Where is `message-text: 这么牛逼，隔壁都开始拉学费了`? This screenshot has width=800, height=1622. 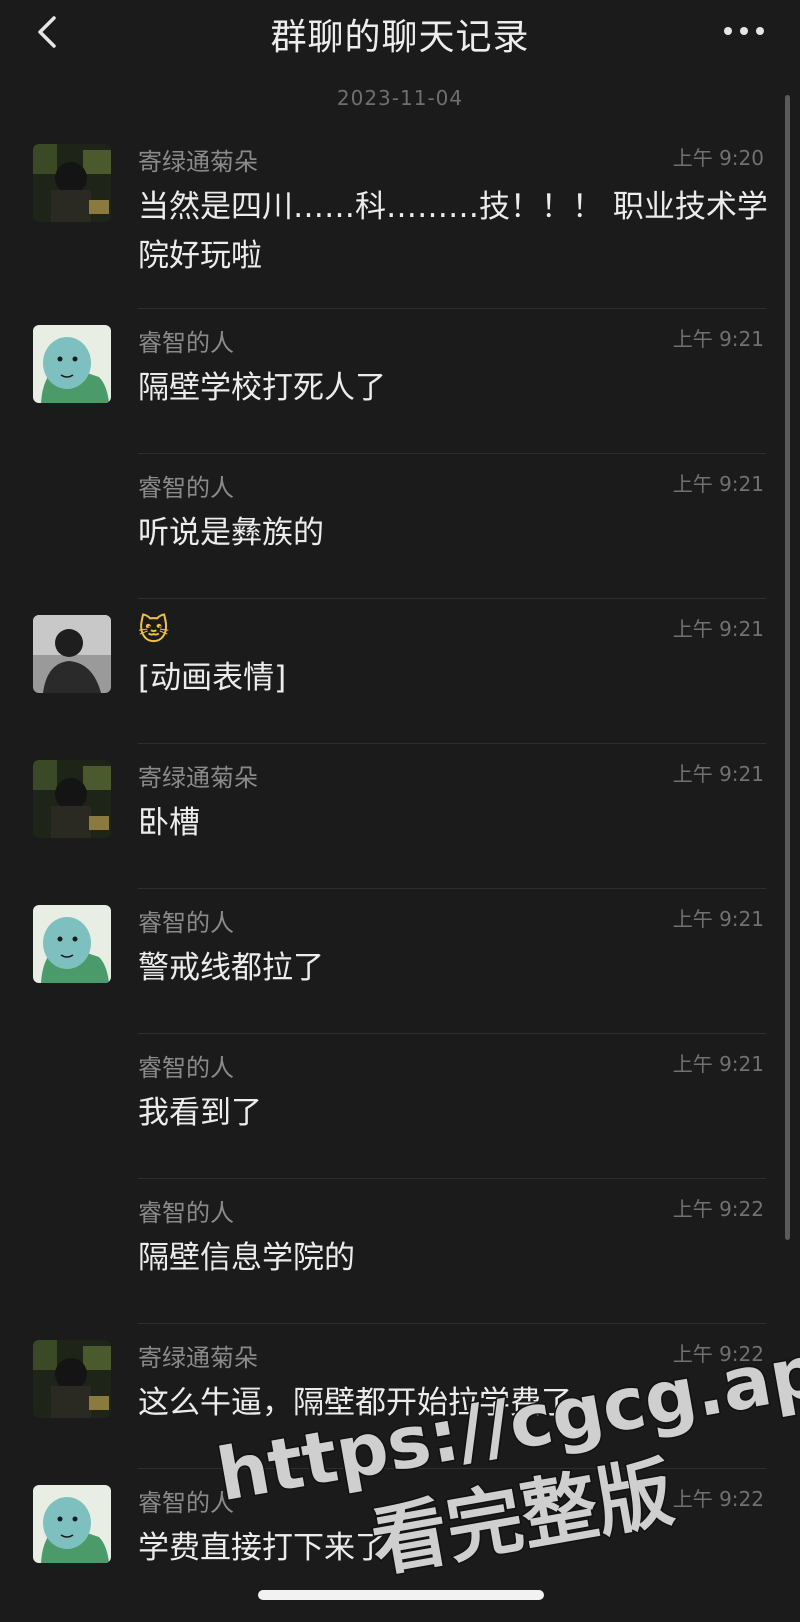 message-text: 这么牛逼，隔壁都开始拉学费了 is located at coordinates (355, 1403).